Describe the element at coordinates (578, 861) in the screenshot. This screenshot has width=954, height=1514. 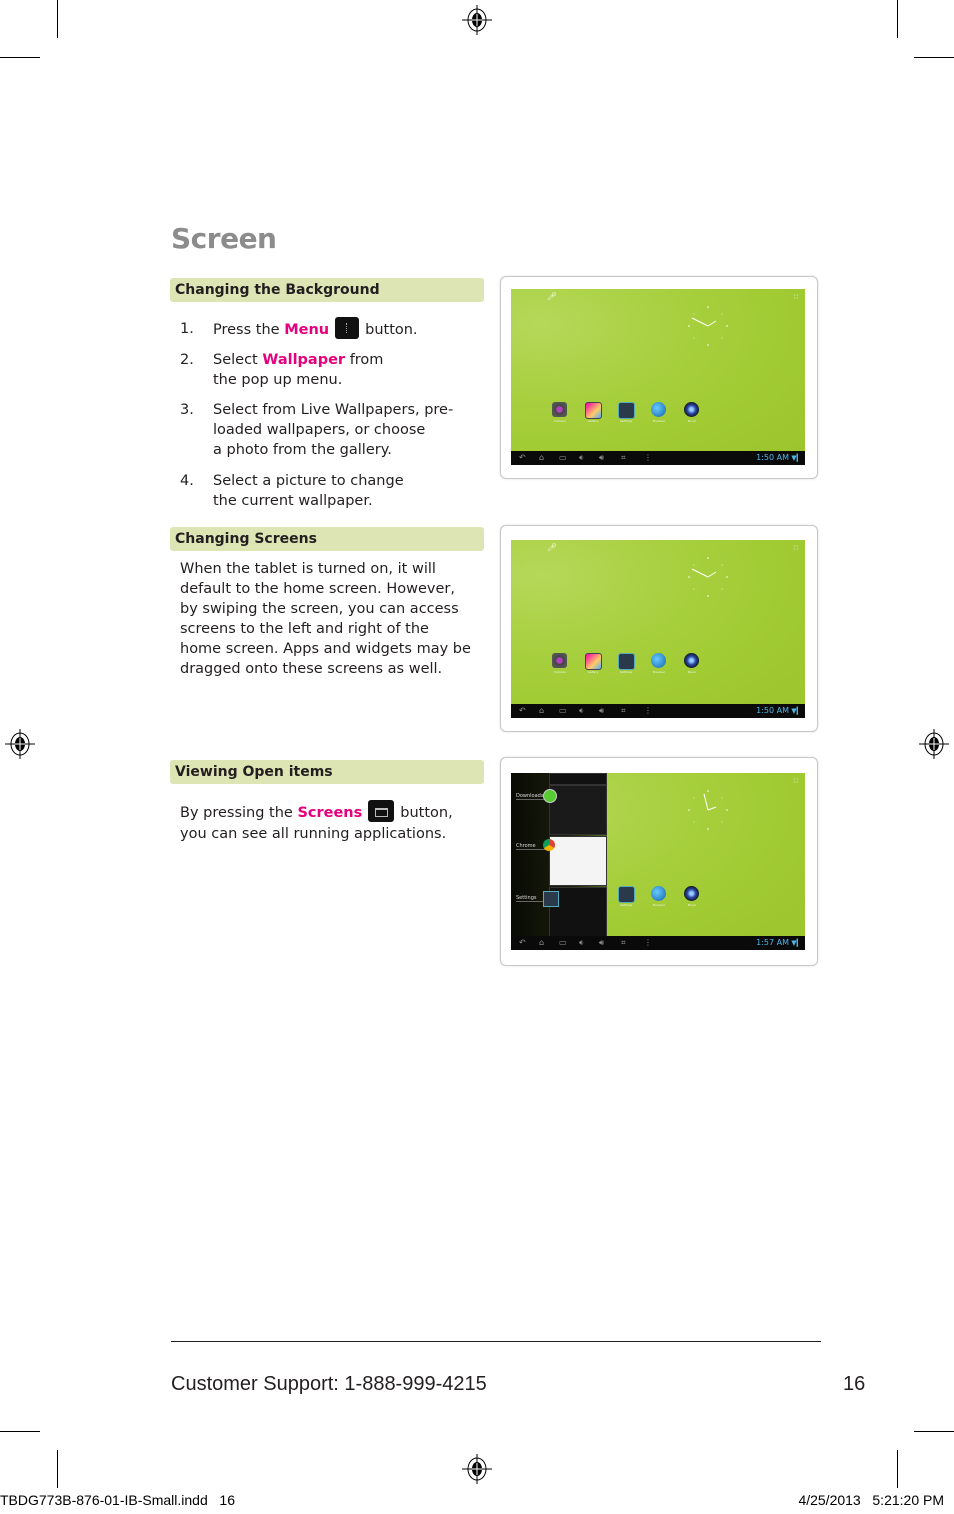
I see `chrome-thumbnail` at that location.